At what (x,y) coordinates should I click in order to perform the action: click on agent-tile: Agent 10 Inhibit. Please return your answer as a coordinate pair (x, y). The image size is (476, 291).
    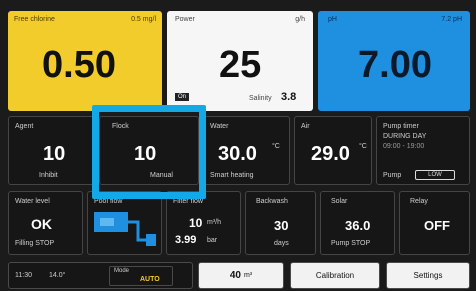
    Looking at the image, I should click on (51, 150).